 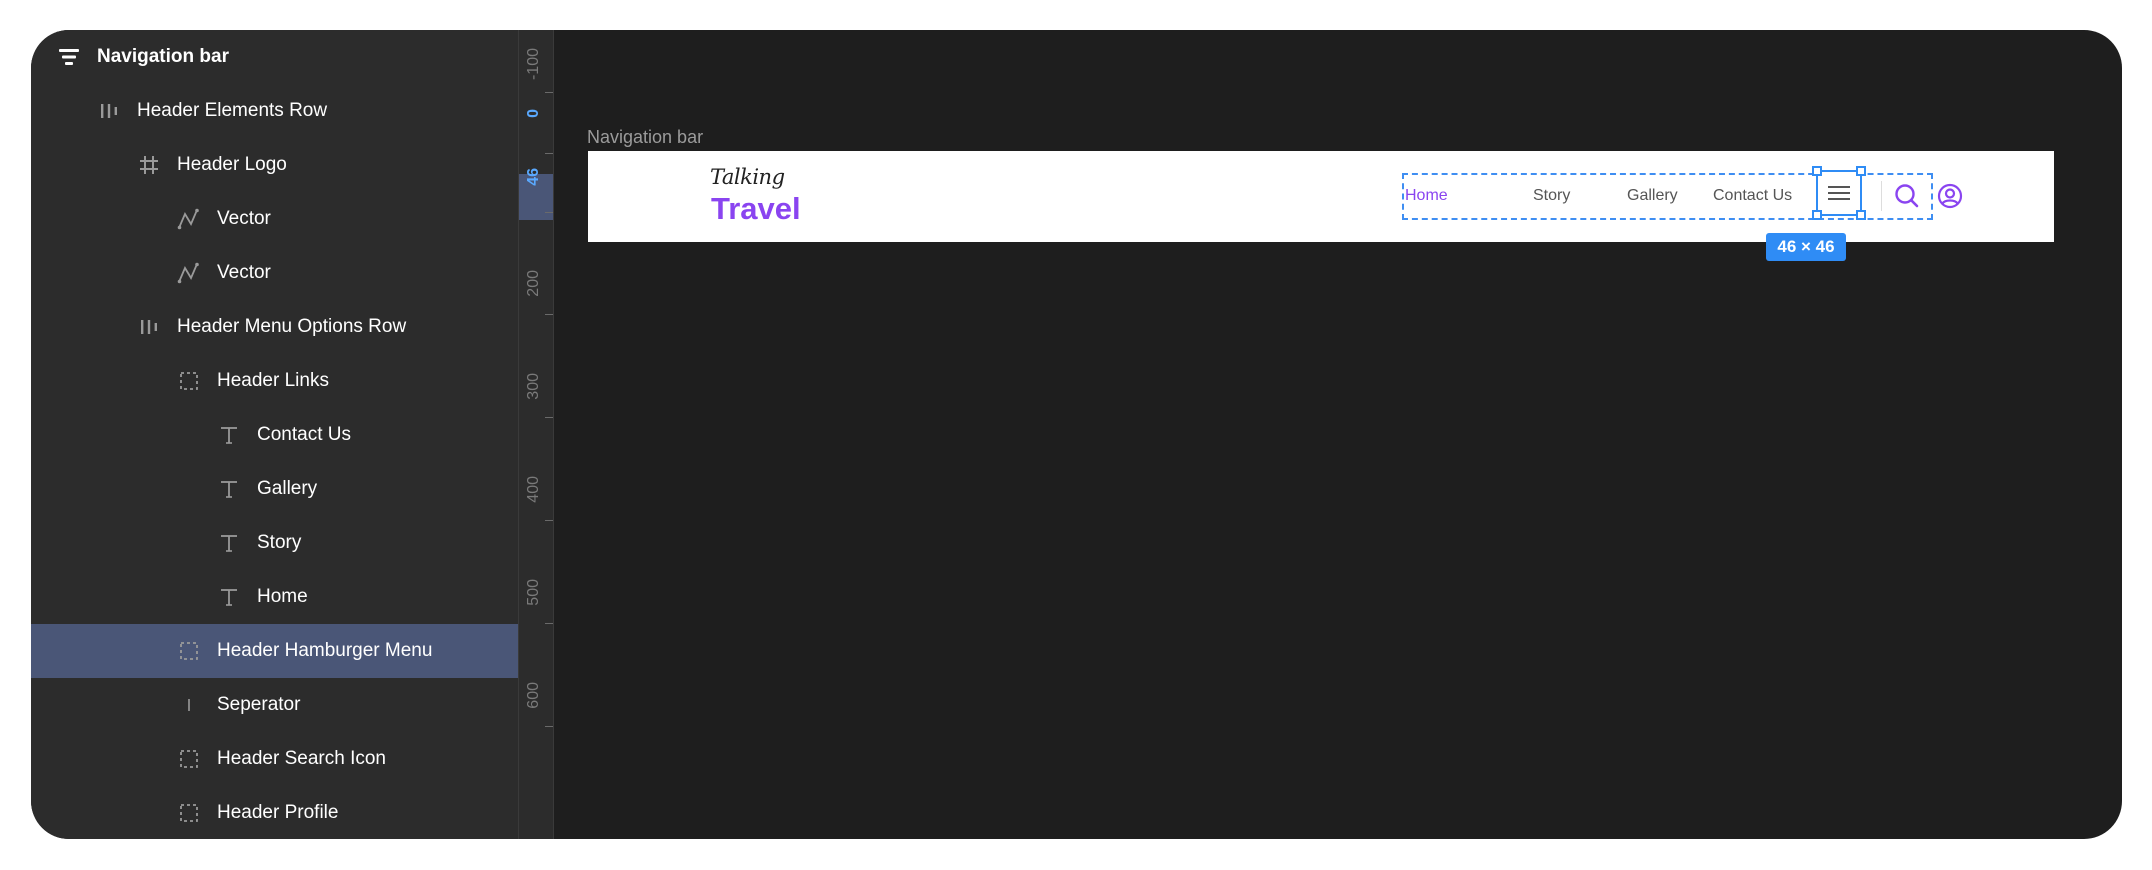 I want to click on layer-label: Header Menu Options Row, so click(x=292, y=326).